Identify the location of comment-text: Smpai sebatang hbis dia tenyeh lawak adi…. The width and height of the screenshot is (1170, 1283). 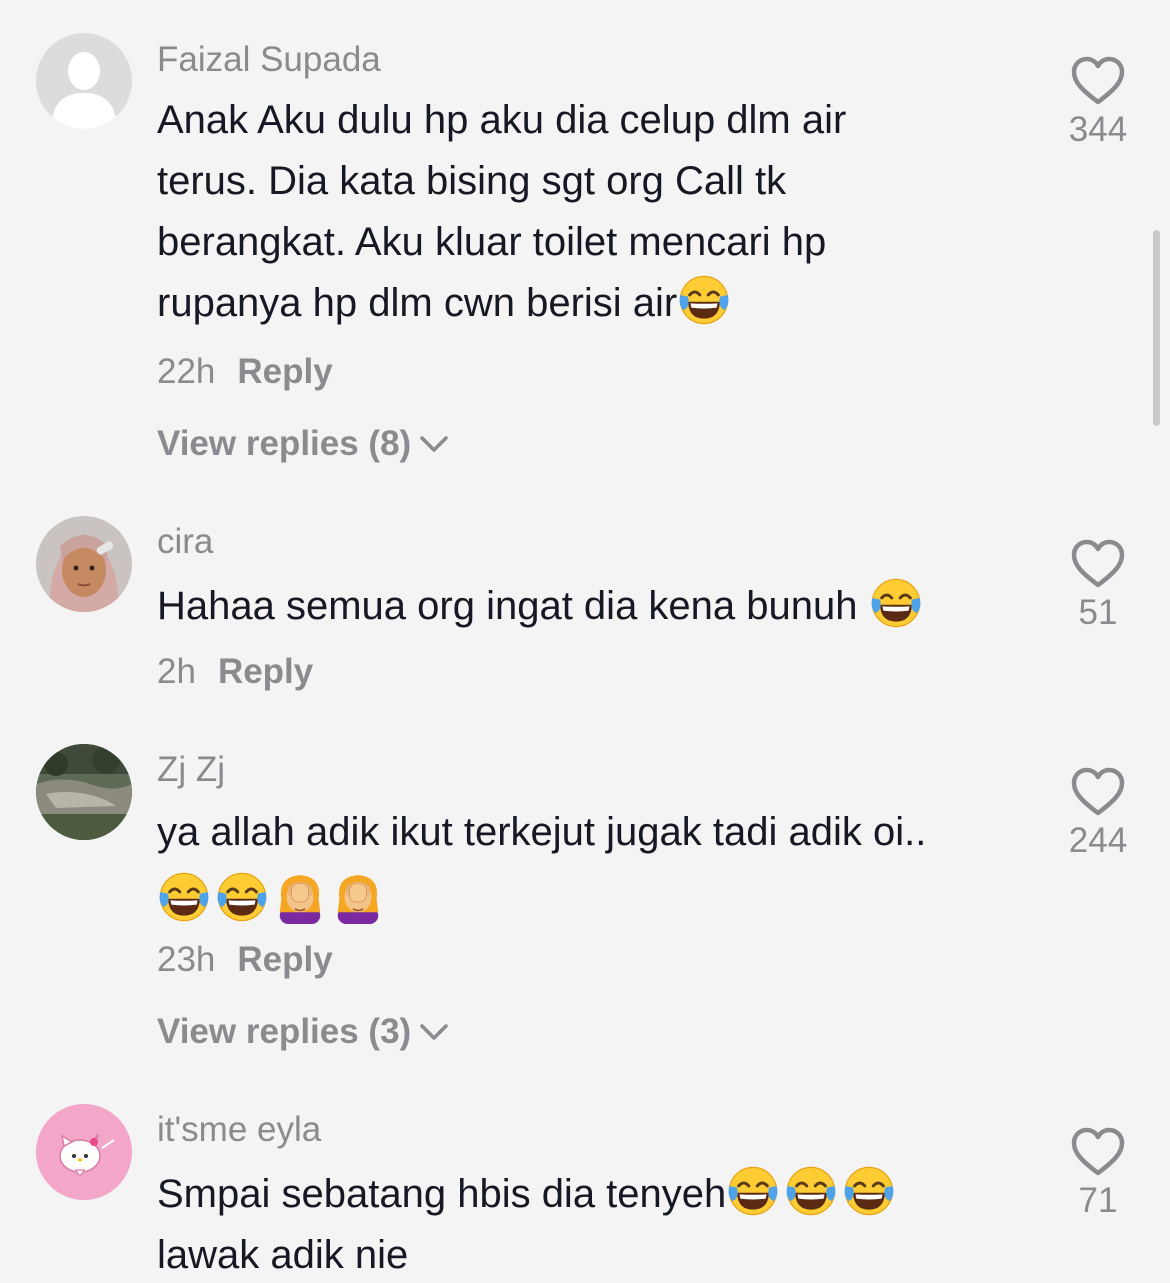
(597, 1223).